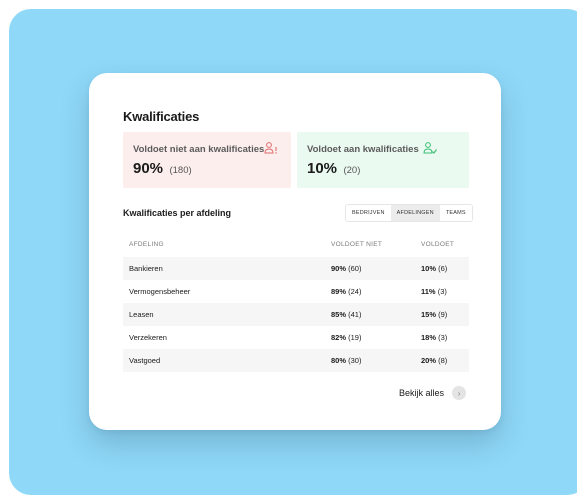 Image resolution: width=577 pixels, height=495 pixels. What do you see at coordinates (199, 149) in the screenshot?
I see `stat-not-met-label: Voldoet niet aan kwalificaties` at bounding box center [199, 149].